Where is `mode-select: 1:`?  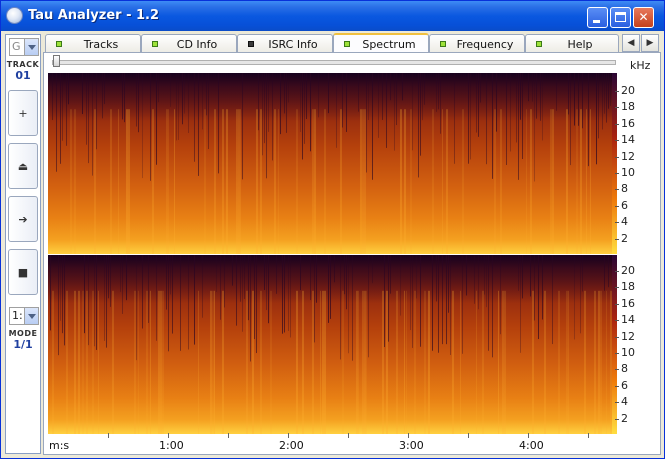
mode-select: 1: is located at coordinates (24, 316).